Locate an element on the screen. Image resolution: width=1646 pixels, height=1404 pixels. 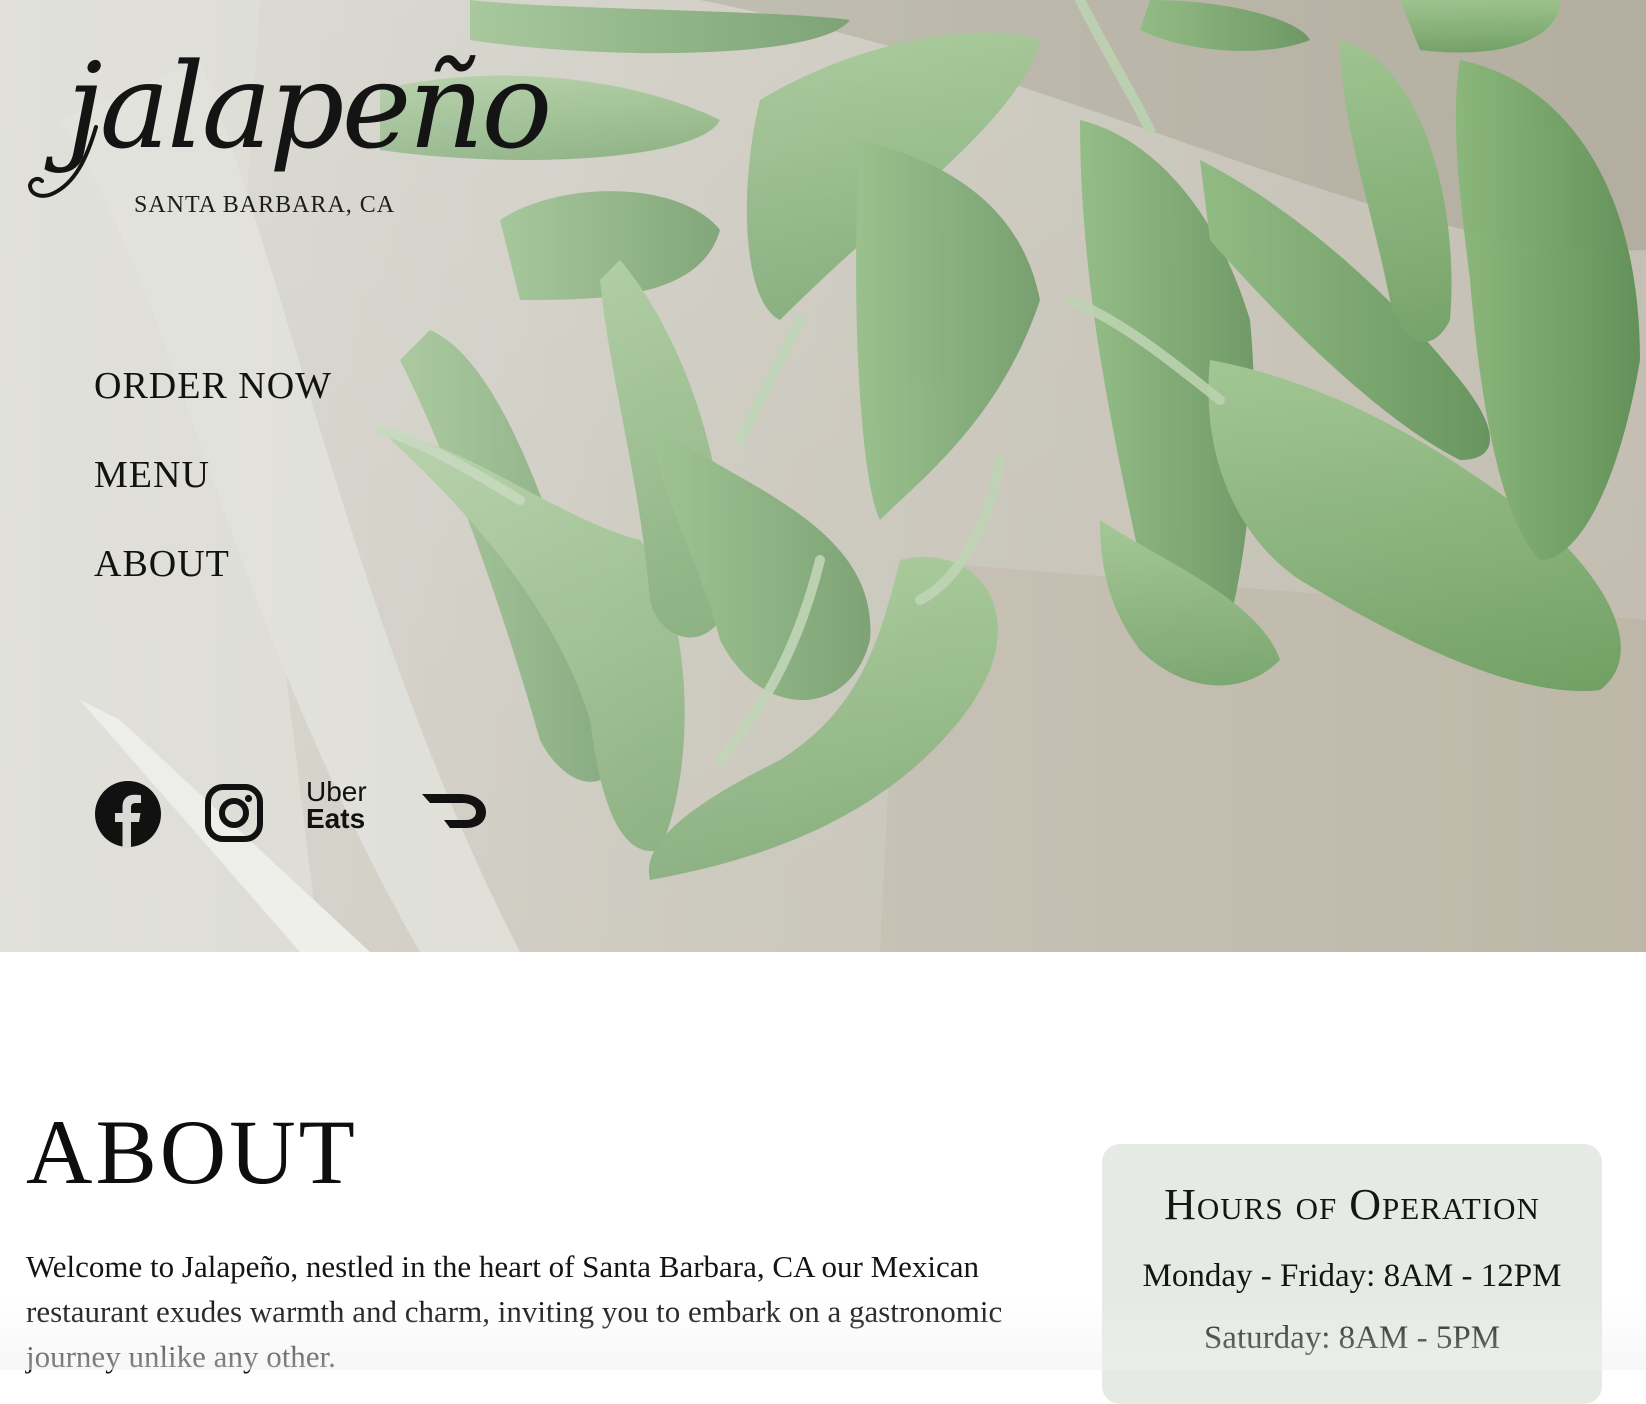
facebook-icon is located at coordinates (128, 814).